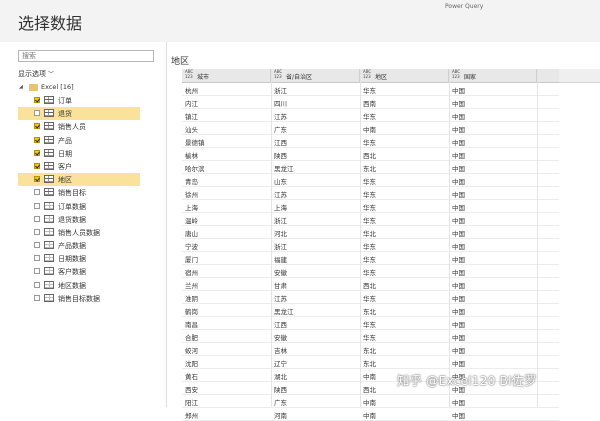 This screenshot has width=600, height=421. I want to click on navigator-item: 退货, so click(79, 114).